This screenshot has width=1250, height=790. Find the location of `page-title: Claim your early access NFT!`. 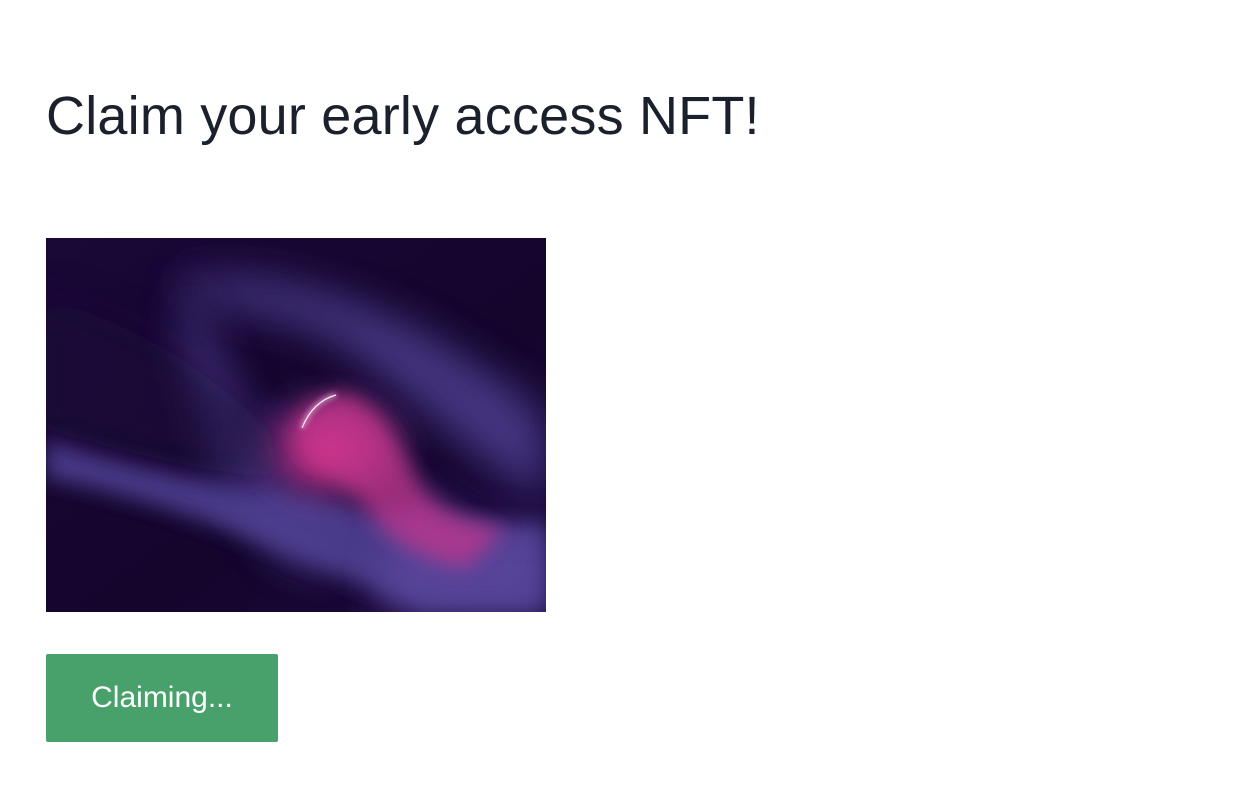

page-title: Claim your early access NFT! is located at coordinates (403, 116).